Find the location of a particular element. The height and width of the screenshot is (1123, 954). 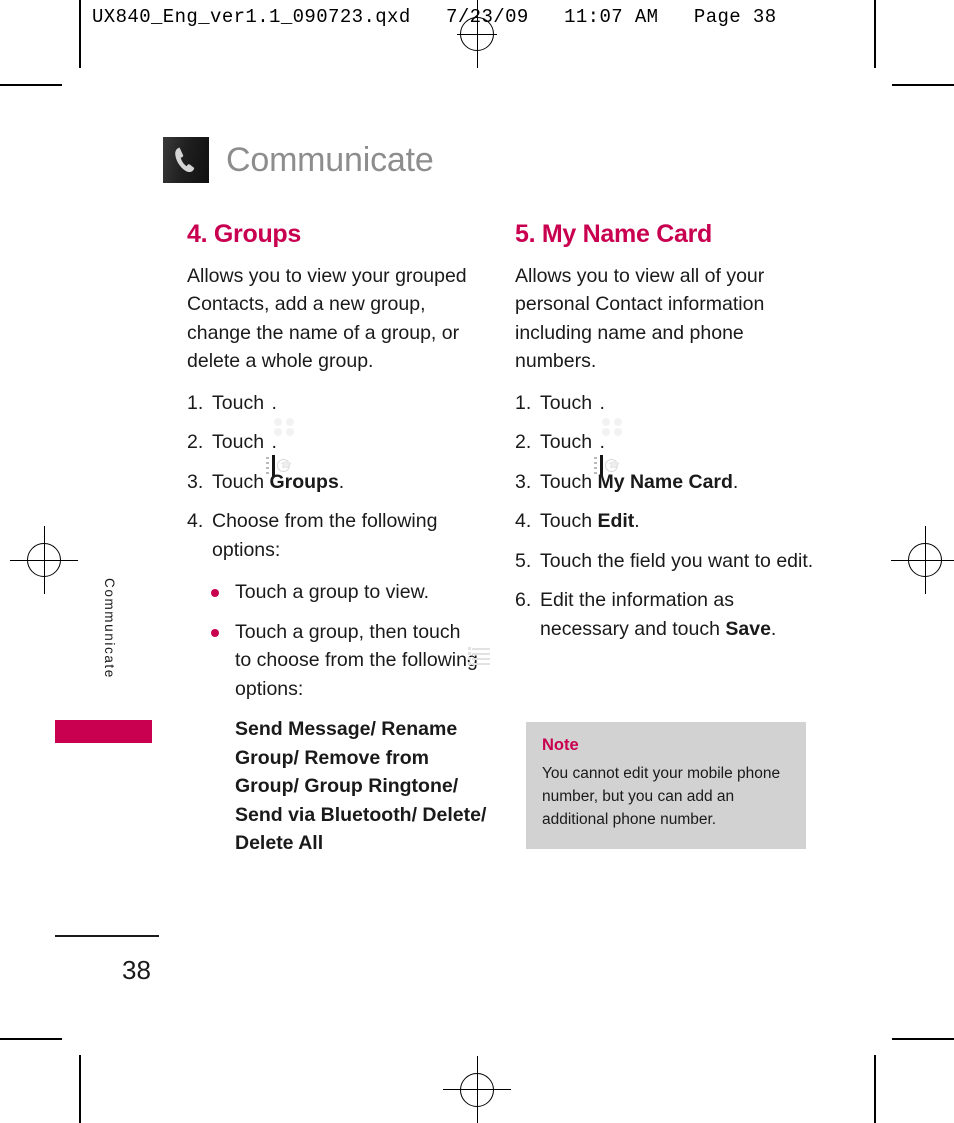

chapter-header: Communicate is located at coordinates (298, 160).